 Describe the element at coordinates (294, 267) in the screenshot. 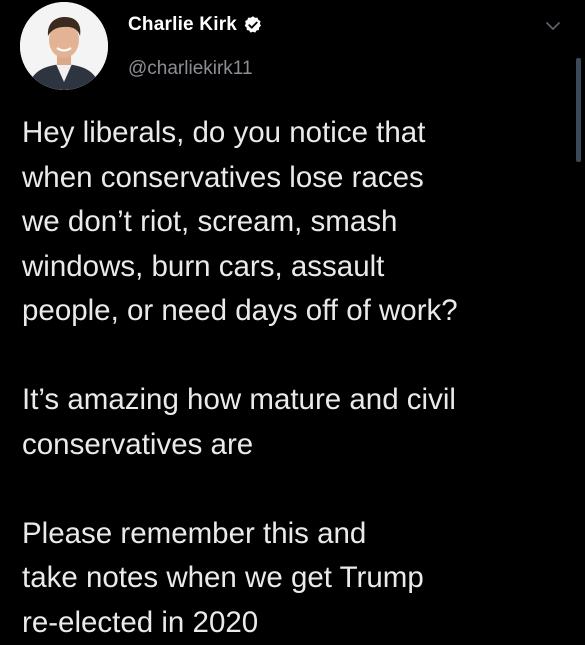

I see `tweet-line: windows, burn cars, assault` at that location.